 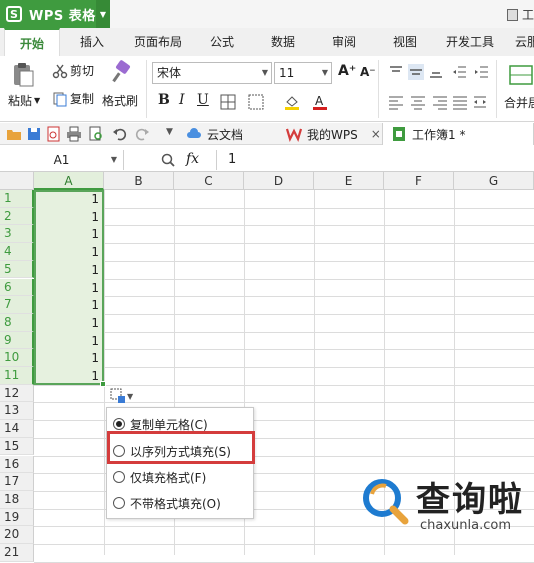 I want to click on row-header: 8, so click(x=17, y=322).